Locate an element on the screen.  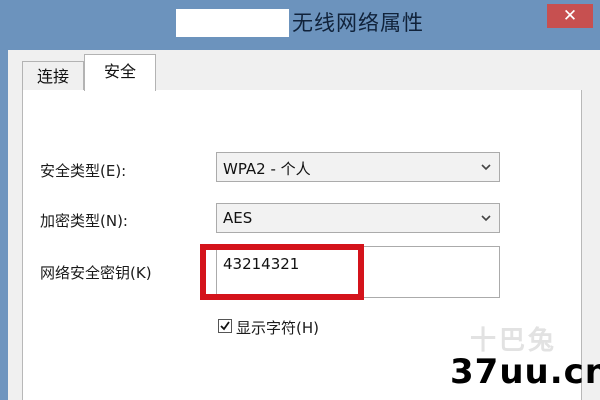
watermark-site-text: 37uu.cn is located at coordinates (525, 372).